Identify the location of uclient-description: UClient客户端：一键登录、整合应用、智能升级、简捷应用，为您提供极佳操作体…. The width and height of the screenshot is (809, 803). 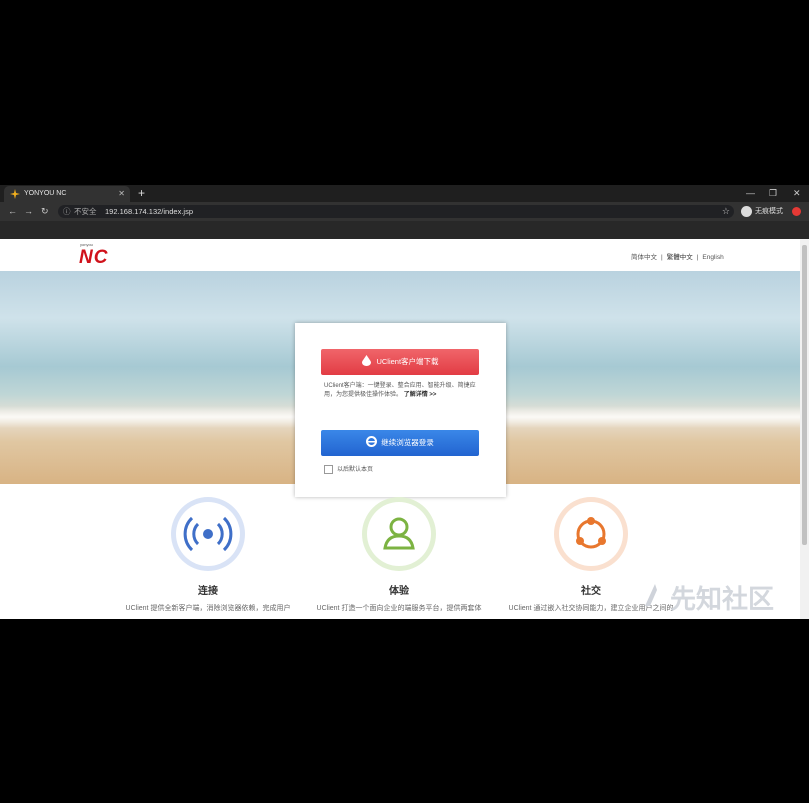
(401, 391).